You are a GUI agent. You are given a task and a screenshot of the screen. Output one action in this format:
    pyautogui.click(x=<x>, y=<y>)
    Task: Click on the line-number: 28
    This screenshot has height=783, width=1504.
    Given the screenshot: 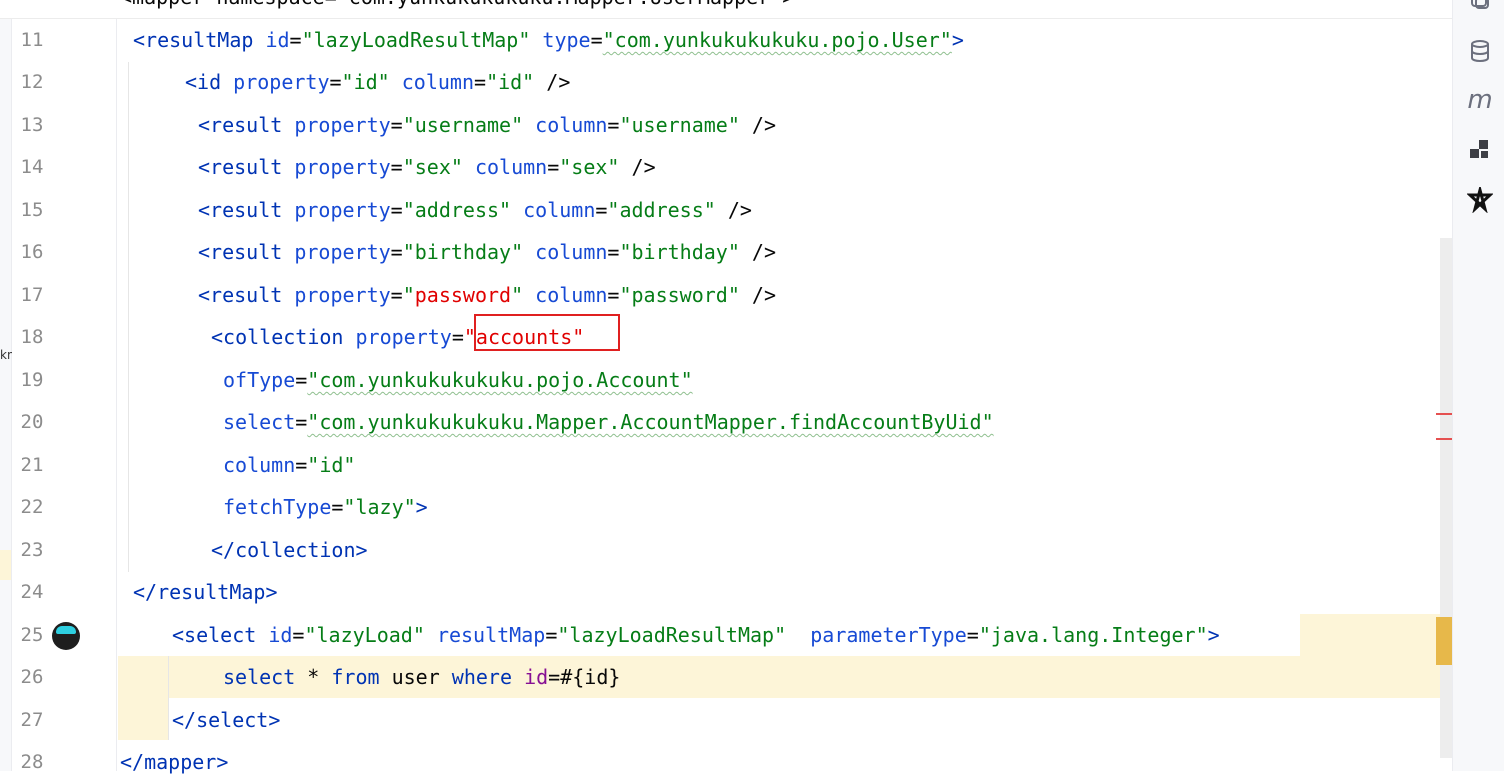 What is the action you would take?
    pyautogui.click(x=32, y=762)
    